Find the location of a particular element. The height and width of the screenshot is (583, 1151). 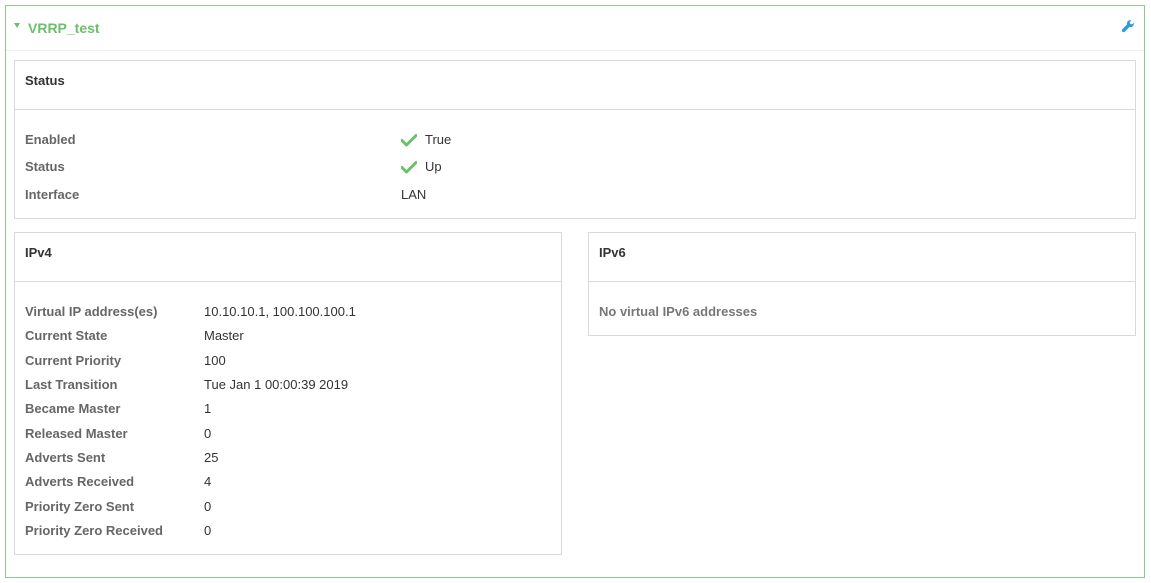

field-label: Adverts Received is located at coordinates (80, 481).